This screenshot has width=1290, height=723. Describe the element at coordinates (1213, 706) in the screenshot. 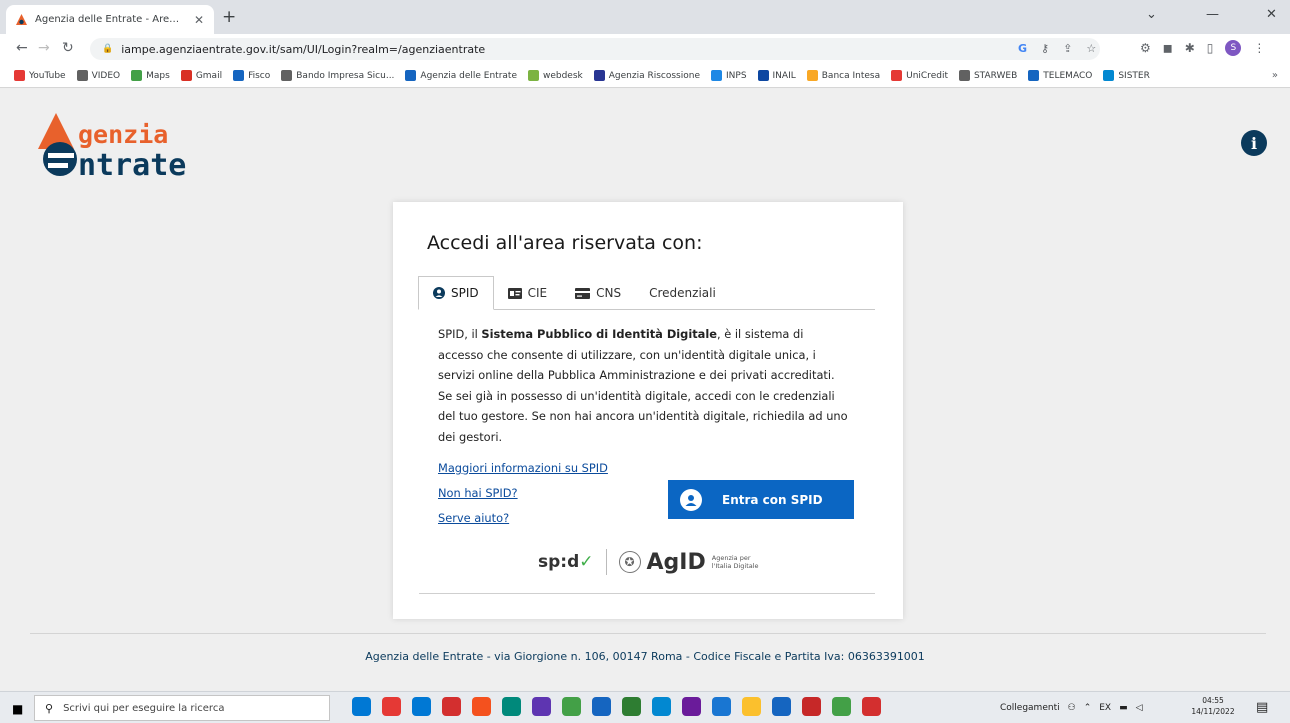

I see `taskbar-clock: 04:55 14/11/2022` at that location.